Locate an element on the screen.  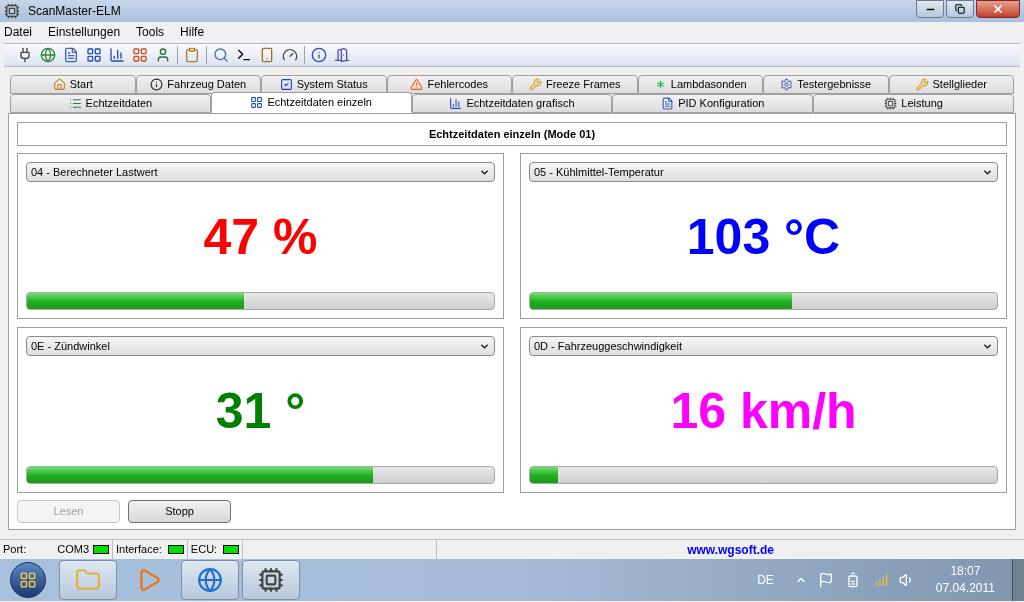
menu-item: Hilfe is located at coordinates (192, 32).